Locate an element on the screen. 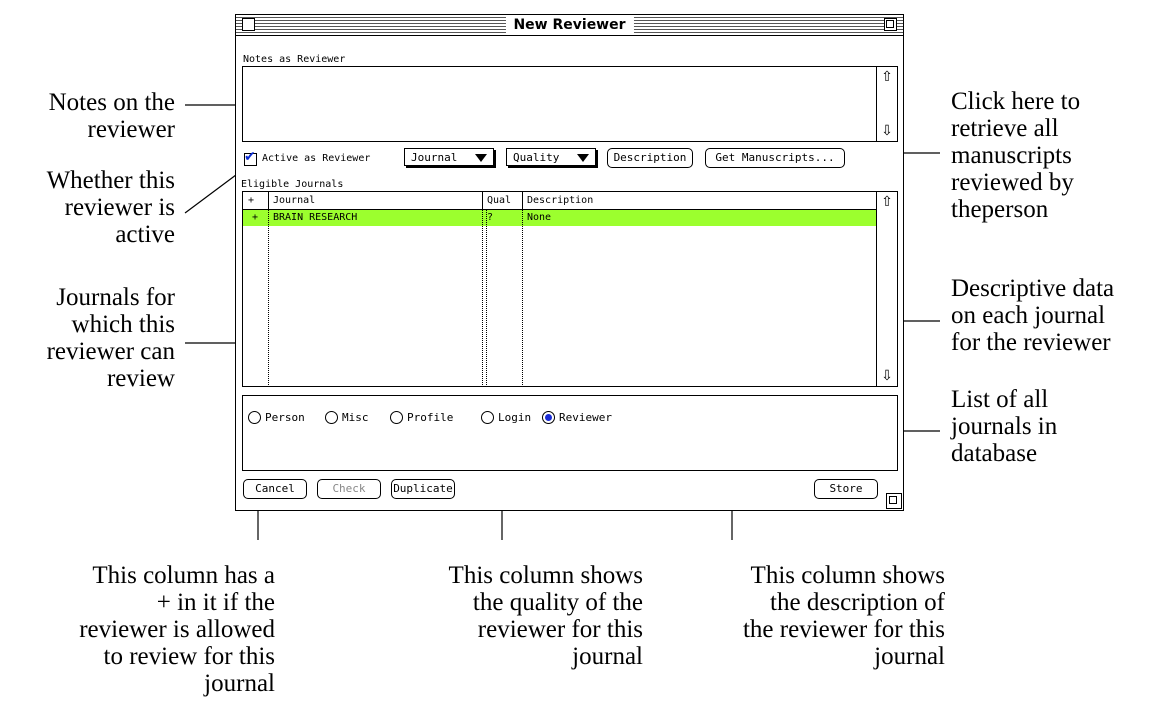  title-bar: New Reviewer is located at coordinates (569, 25).